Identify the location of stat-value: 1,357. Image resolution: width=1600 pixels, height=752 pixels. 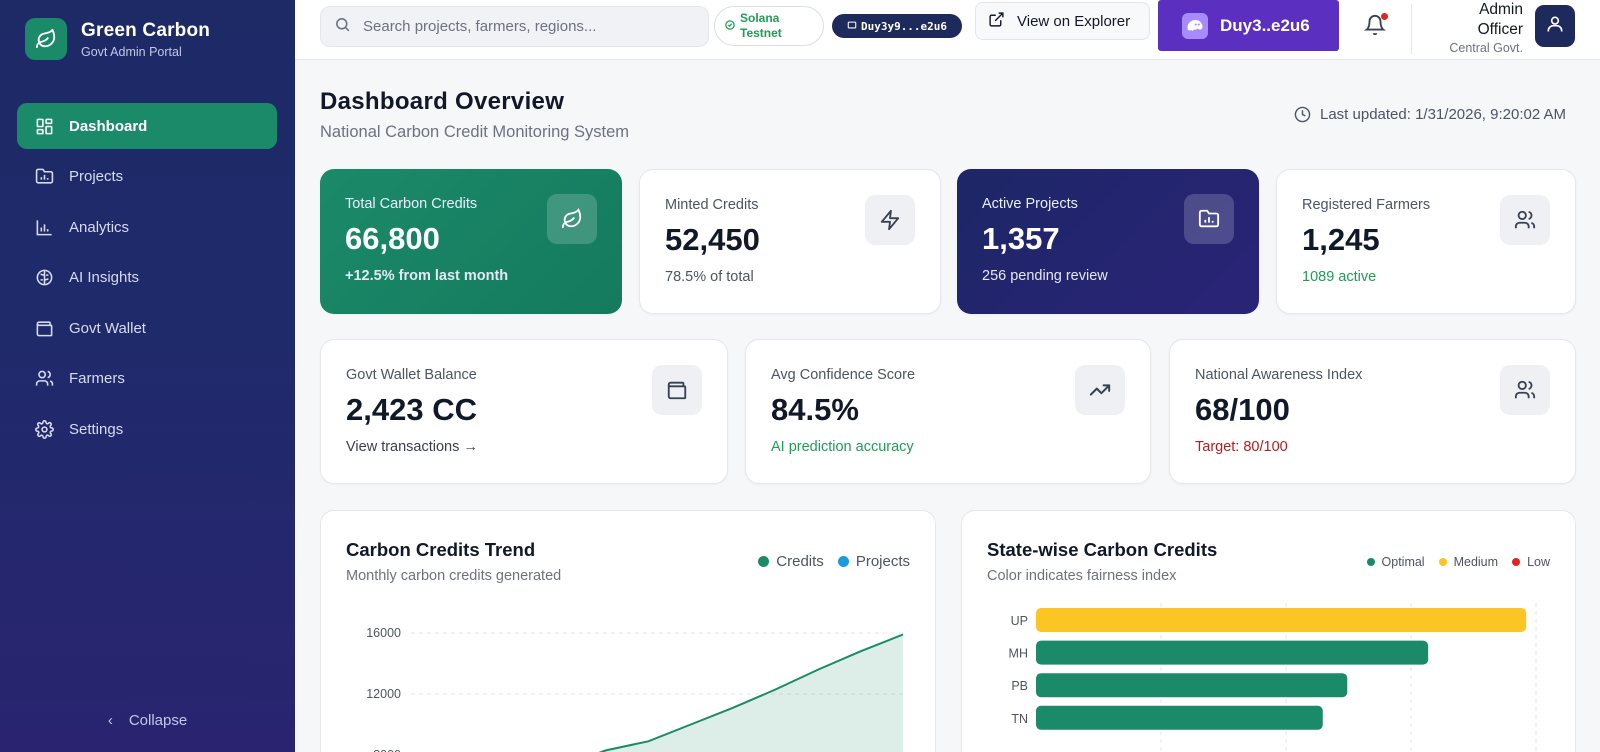
(1021, 238).